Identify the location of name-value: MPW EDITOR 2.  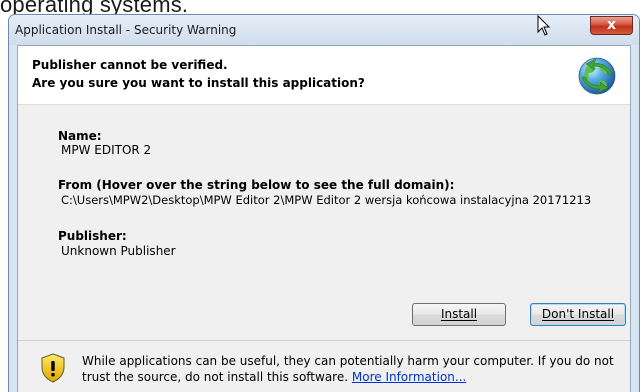
(106, 150).